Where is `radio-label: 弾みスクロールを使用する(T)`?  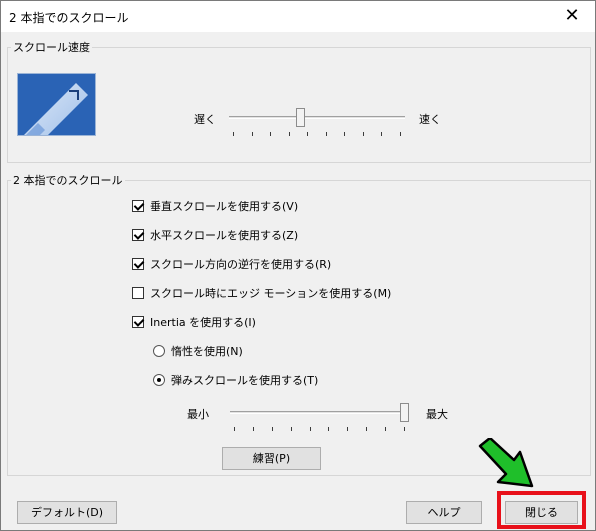 radio-label: 弾みスクロールを使用する(T) is located at coordinates (245, 380).